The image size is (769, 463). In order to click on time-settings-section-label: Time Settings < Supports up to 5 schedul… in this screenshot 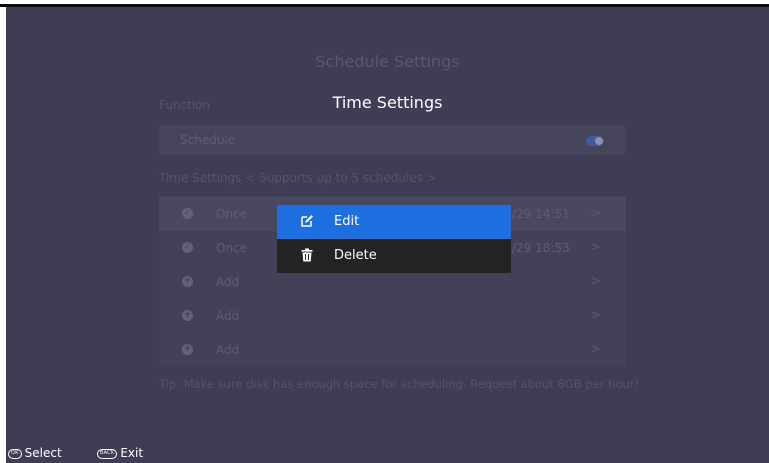, I will do `click(298, 178)`.